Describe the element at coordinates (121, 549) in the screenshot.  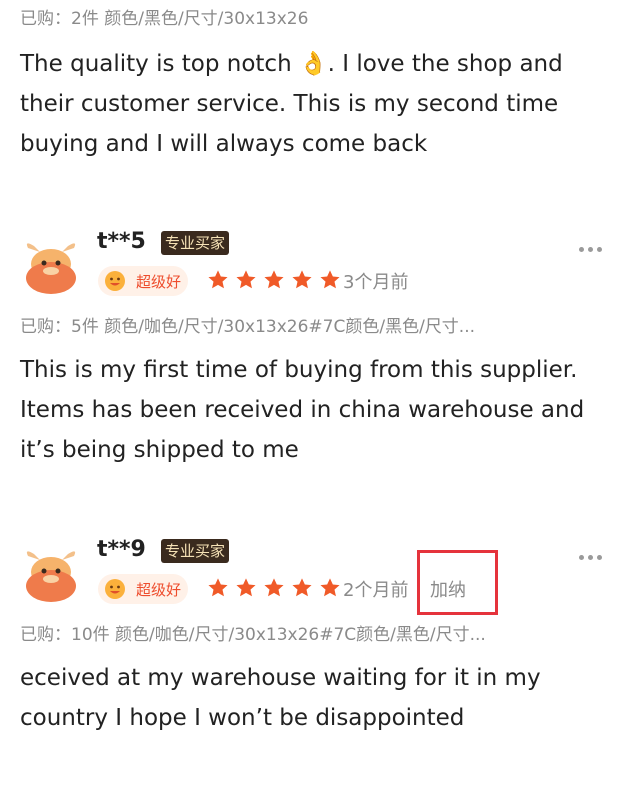
I see `reviewer-name: t**9` at that location.